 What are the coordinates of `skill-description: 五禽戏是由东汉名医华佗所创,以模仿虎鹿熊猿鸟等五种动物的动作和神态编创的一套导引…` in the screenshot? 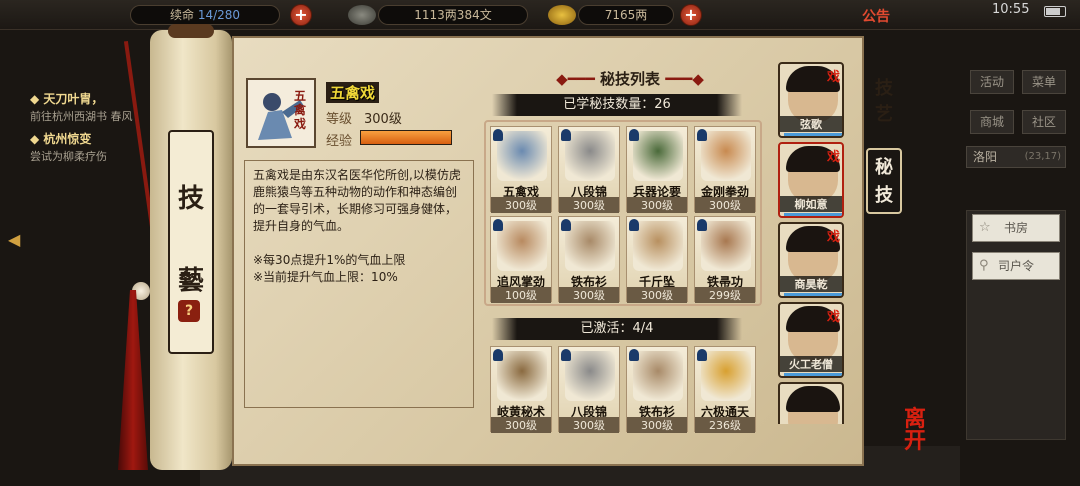 It's located at (359, 284).